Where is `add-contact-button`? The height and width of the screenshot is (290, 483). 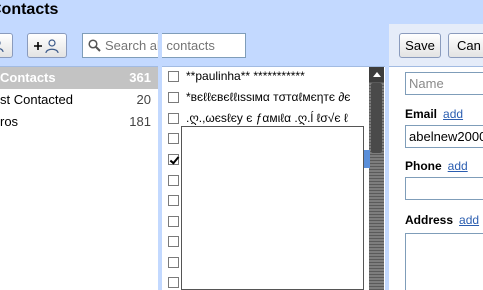
add-contact-button is located at coordinates (47, 45).